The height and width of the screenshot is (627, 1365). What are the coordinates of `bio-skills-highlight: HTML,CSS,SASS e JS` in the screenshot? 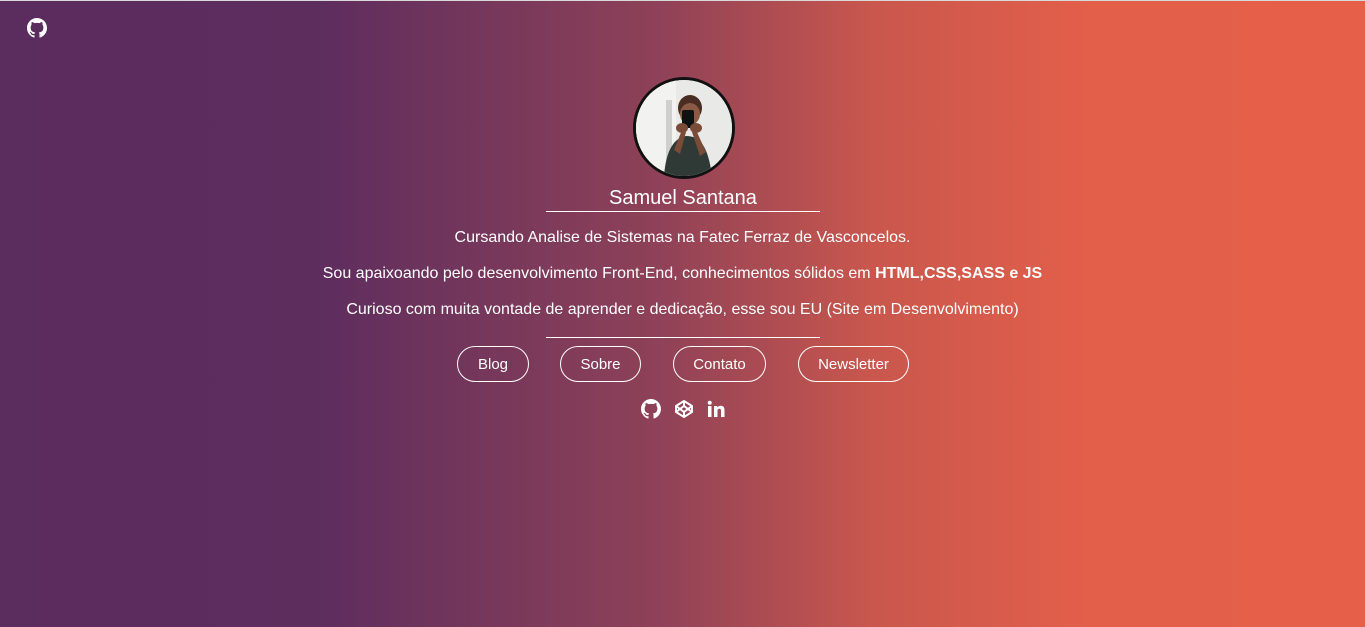 It's located at (959, 273).